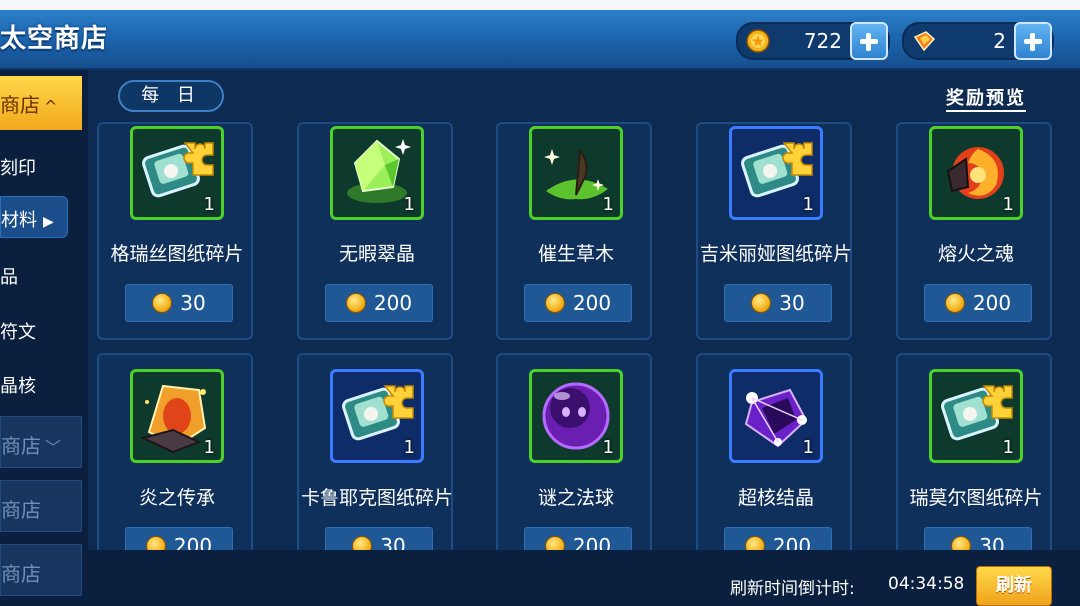 The image size is (1080, 606). I want to click on sidebar-item-goods: 品, so click(9, 276).